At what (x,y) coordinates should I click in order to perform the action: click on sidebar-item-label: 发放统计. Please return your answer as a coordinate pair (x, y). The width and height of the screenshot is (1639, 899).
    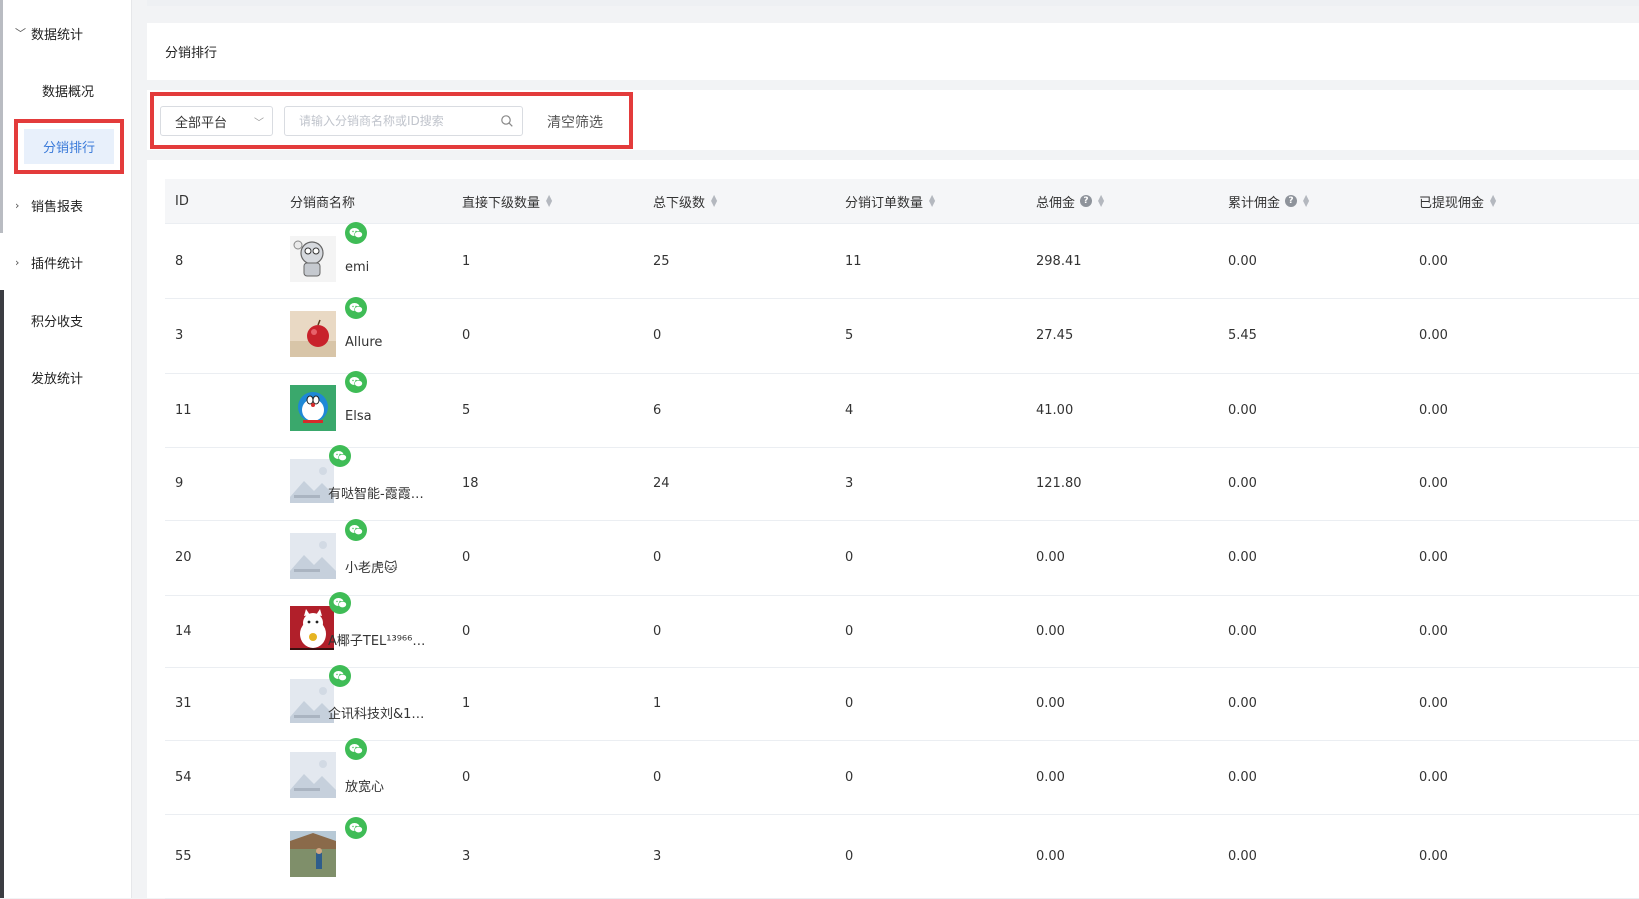
    Looking at the image, I should click on (57, 379).